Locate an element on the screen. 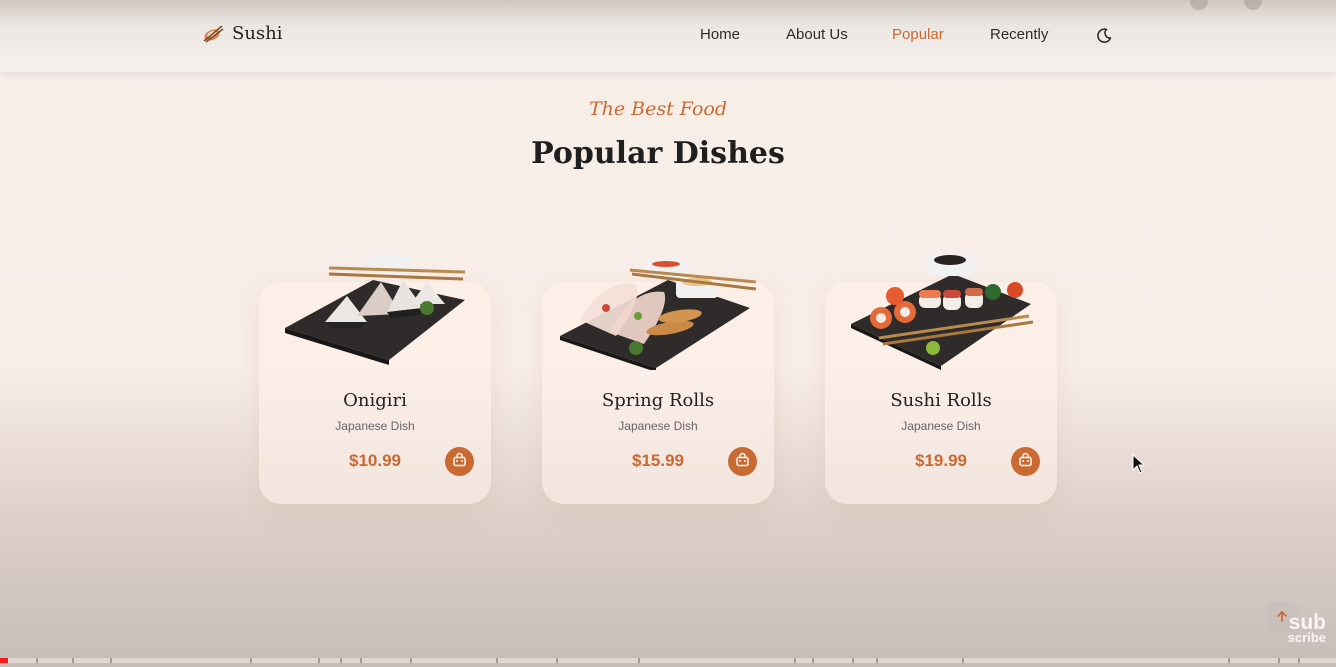 This screenshot has width=1336, height=667. sushi-logo-icon is located at coordinates (213, 33).